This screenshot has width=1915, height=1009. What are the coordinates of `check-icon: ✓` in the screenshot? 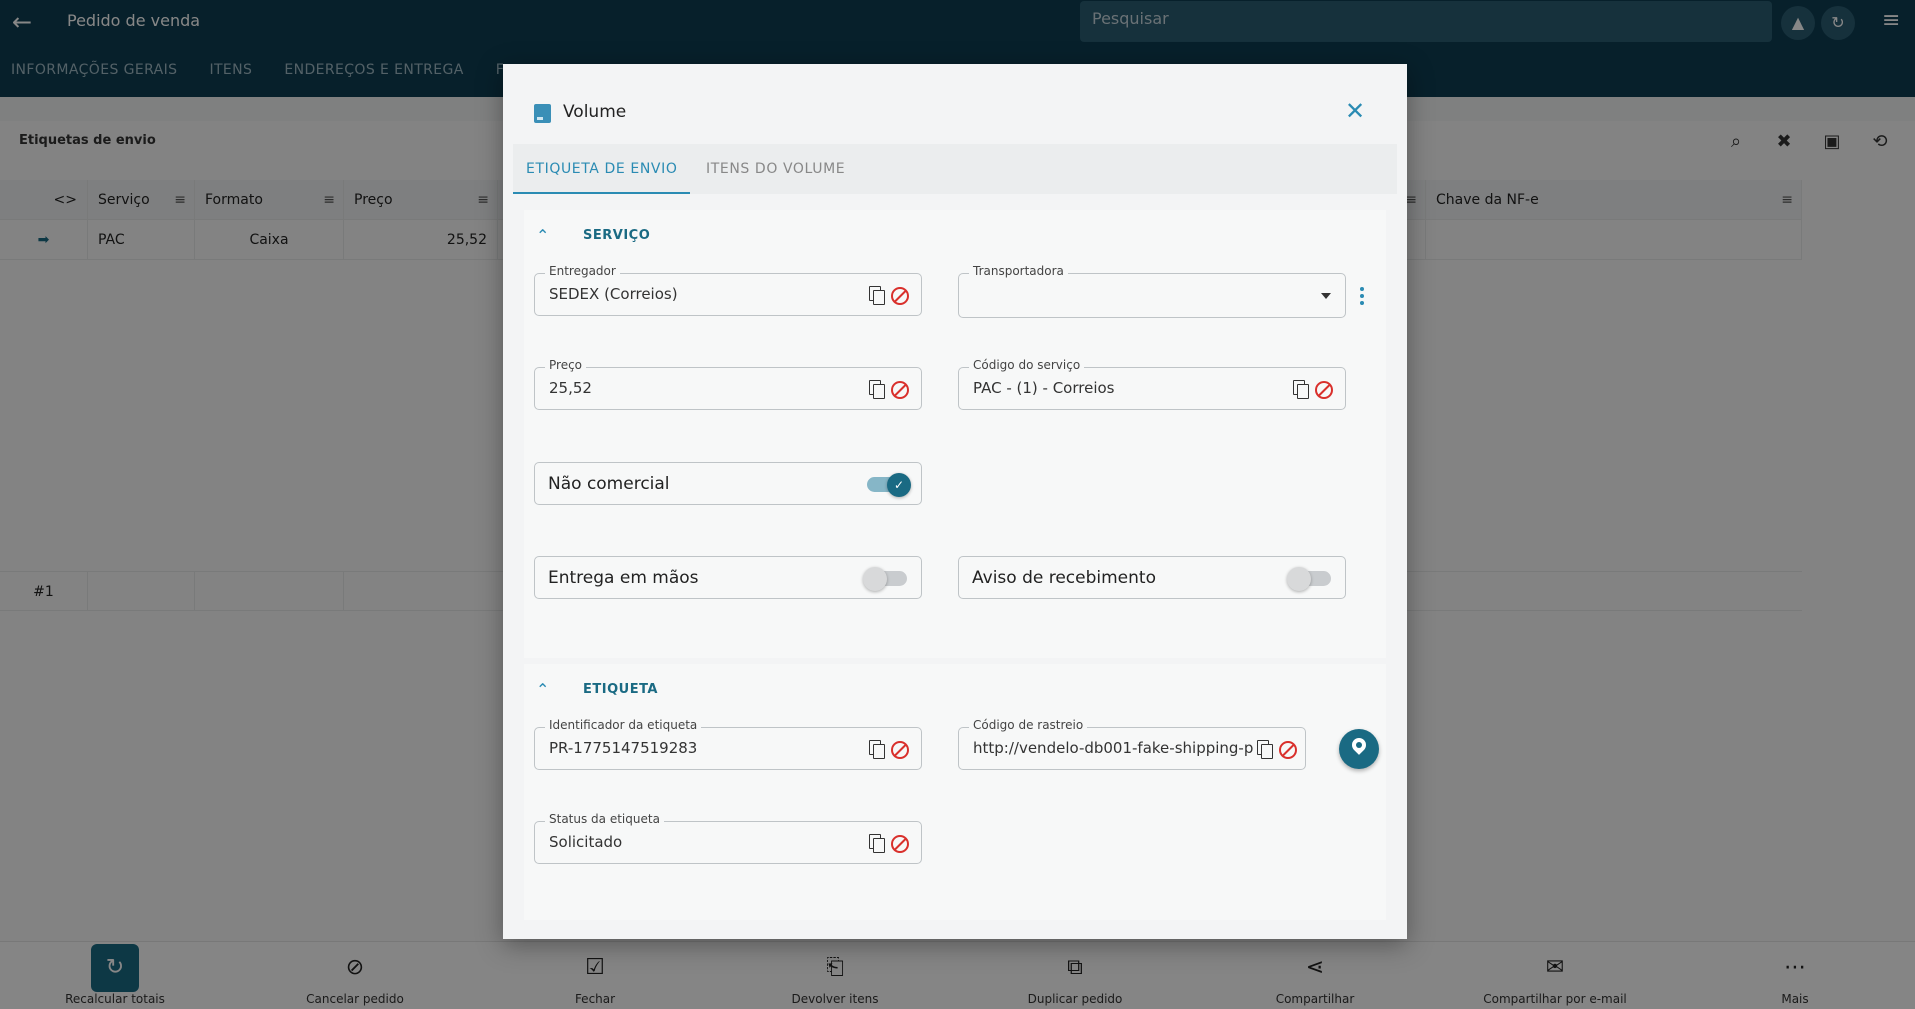 It's located at (899, 485).